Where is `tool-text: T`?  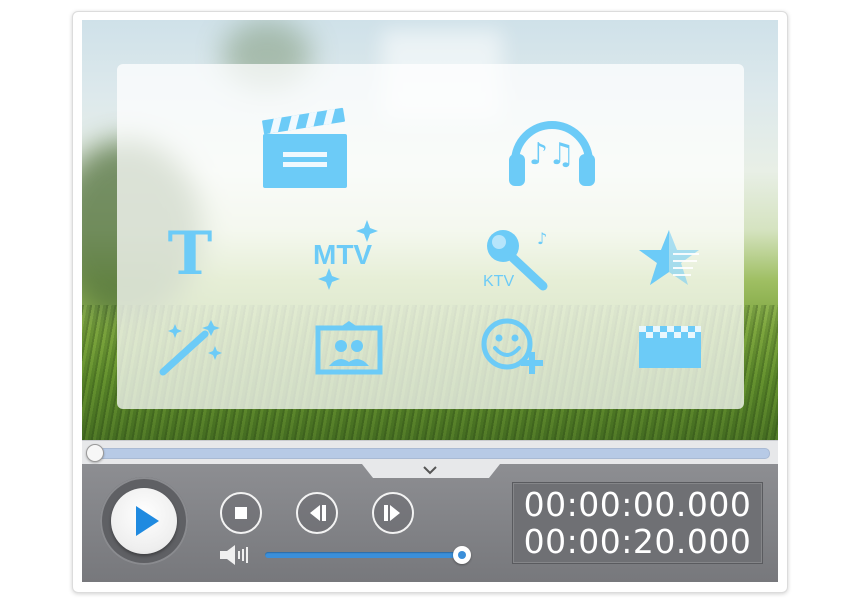
tool-text: T is located at coordinates (190, 254).